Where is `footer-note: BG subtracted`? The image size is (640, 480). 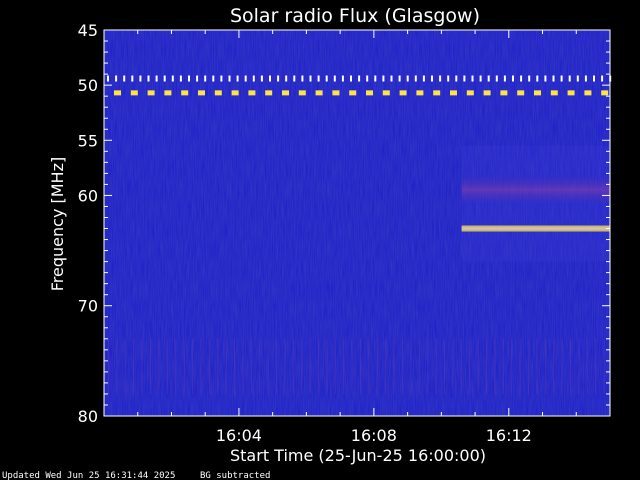
footer-note: BG subtracted is located at coordinates (235, 475).